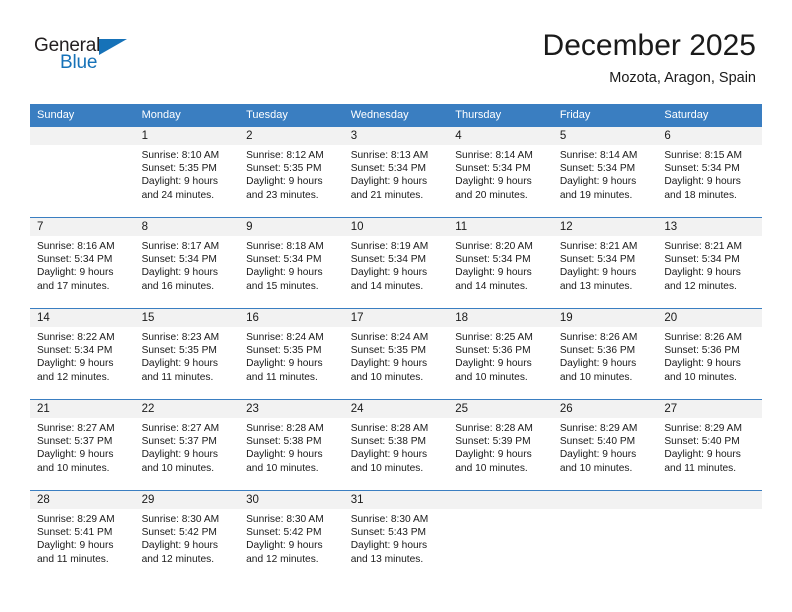 The image size is (792, 612). Describe the element at coordinates (285, 428) in the screenshot. I see `sunrise-line: Sunrise: 8:28 AM` at that location.